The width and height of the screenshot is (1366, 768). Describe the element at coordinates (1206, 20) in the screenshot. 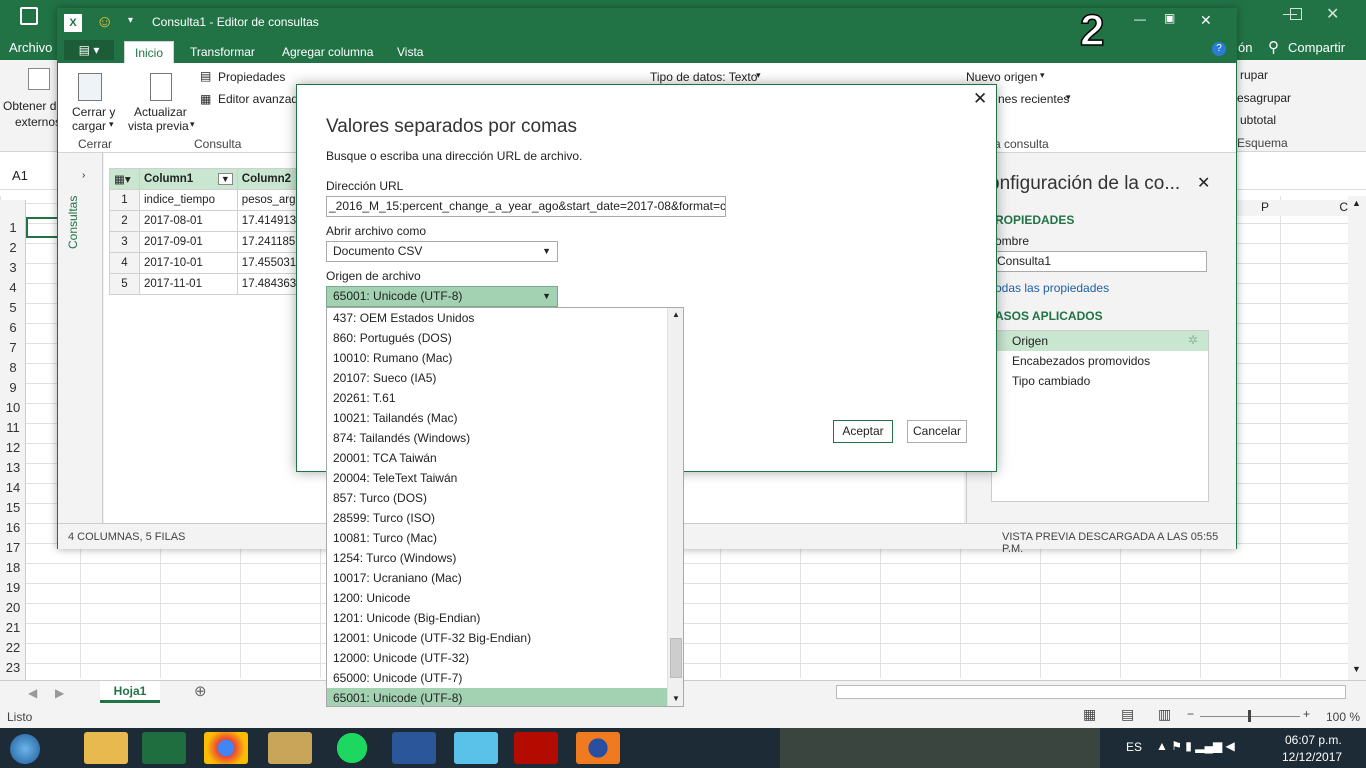

I see `pq-close-button: ✕` at that location.